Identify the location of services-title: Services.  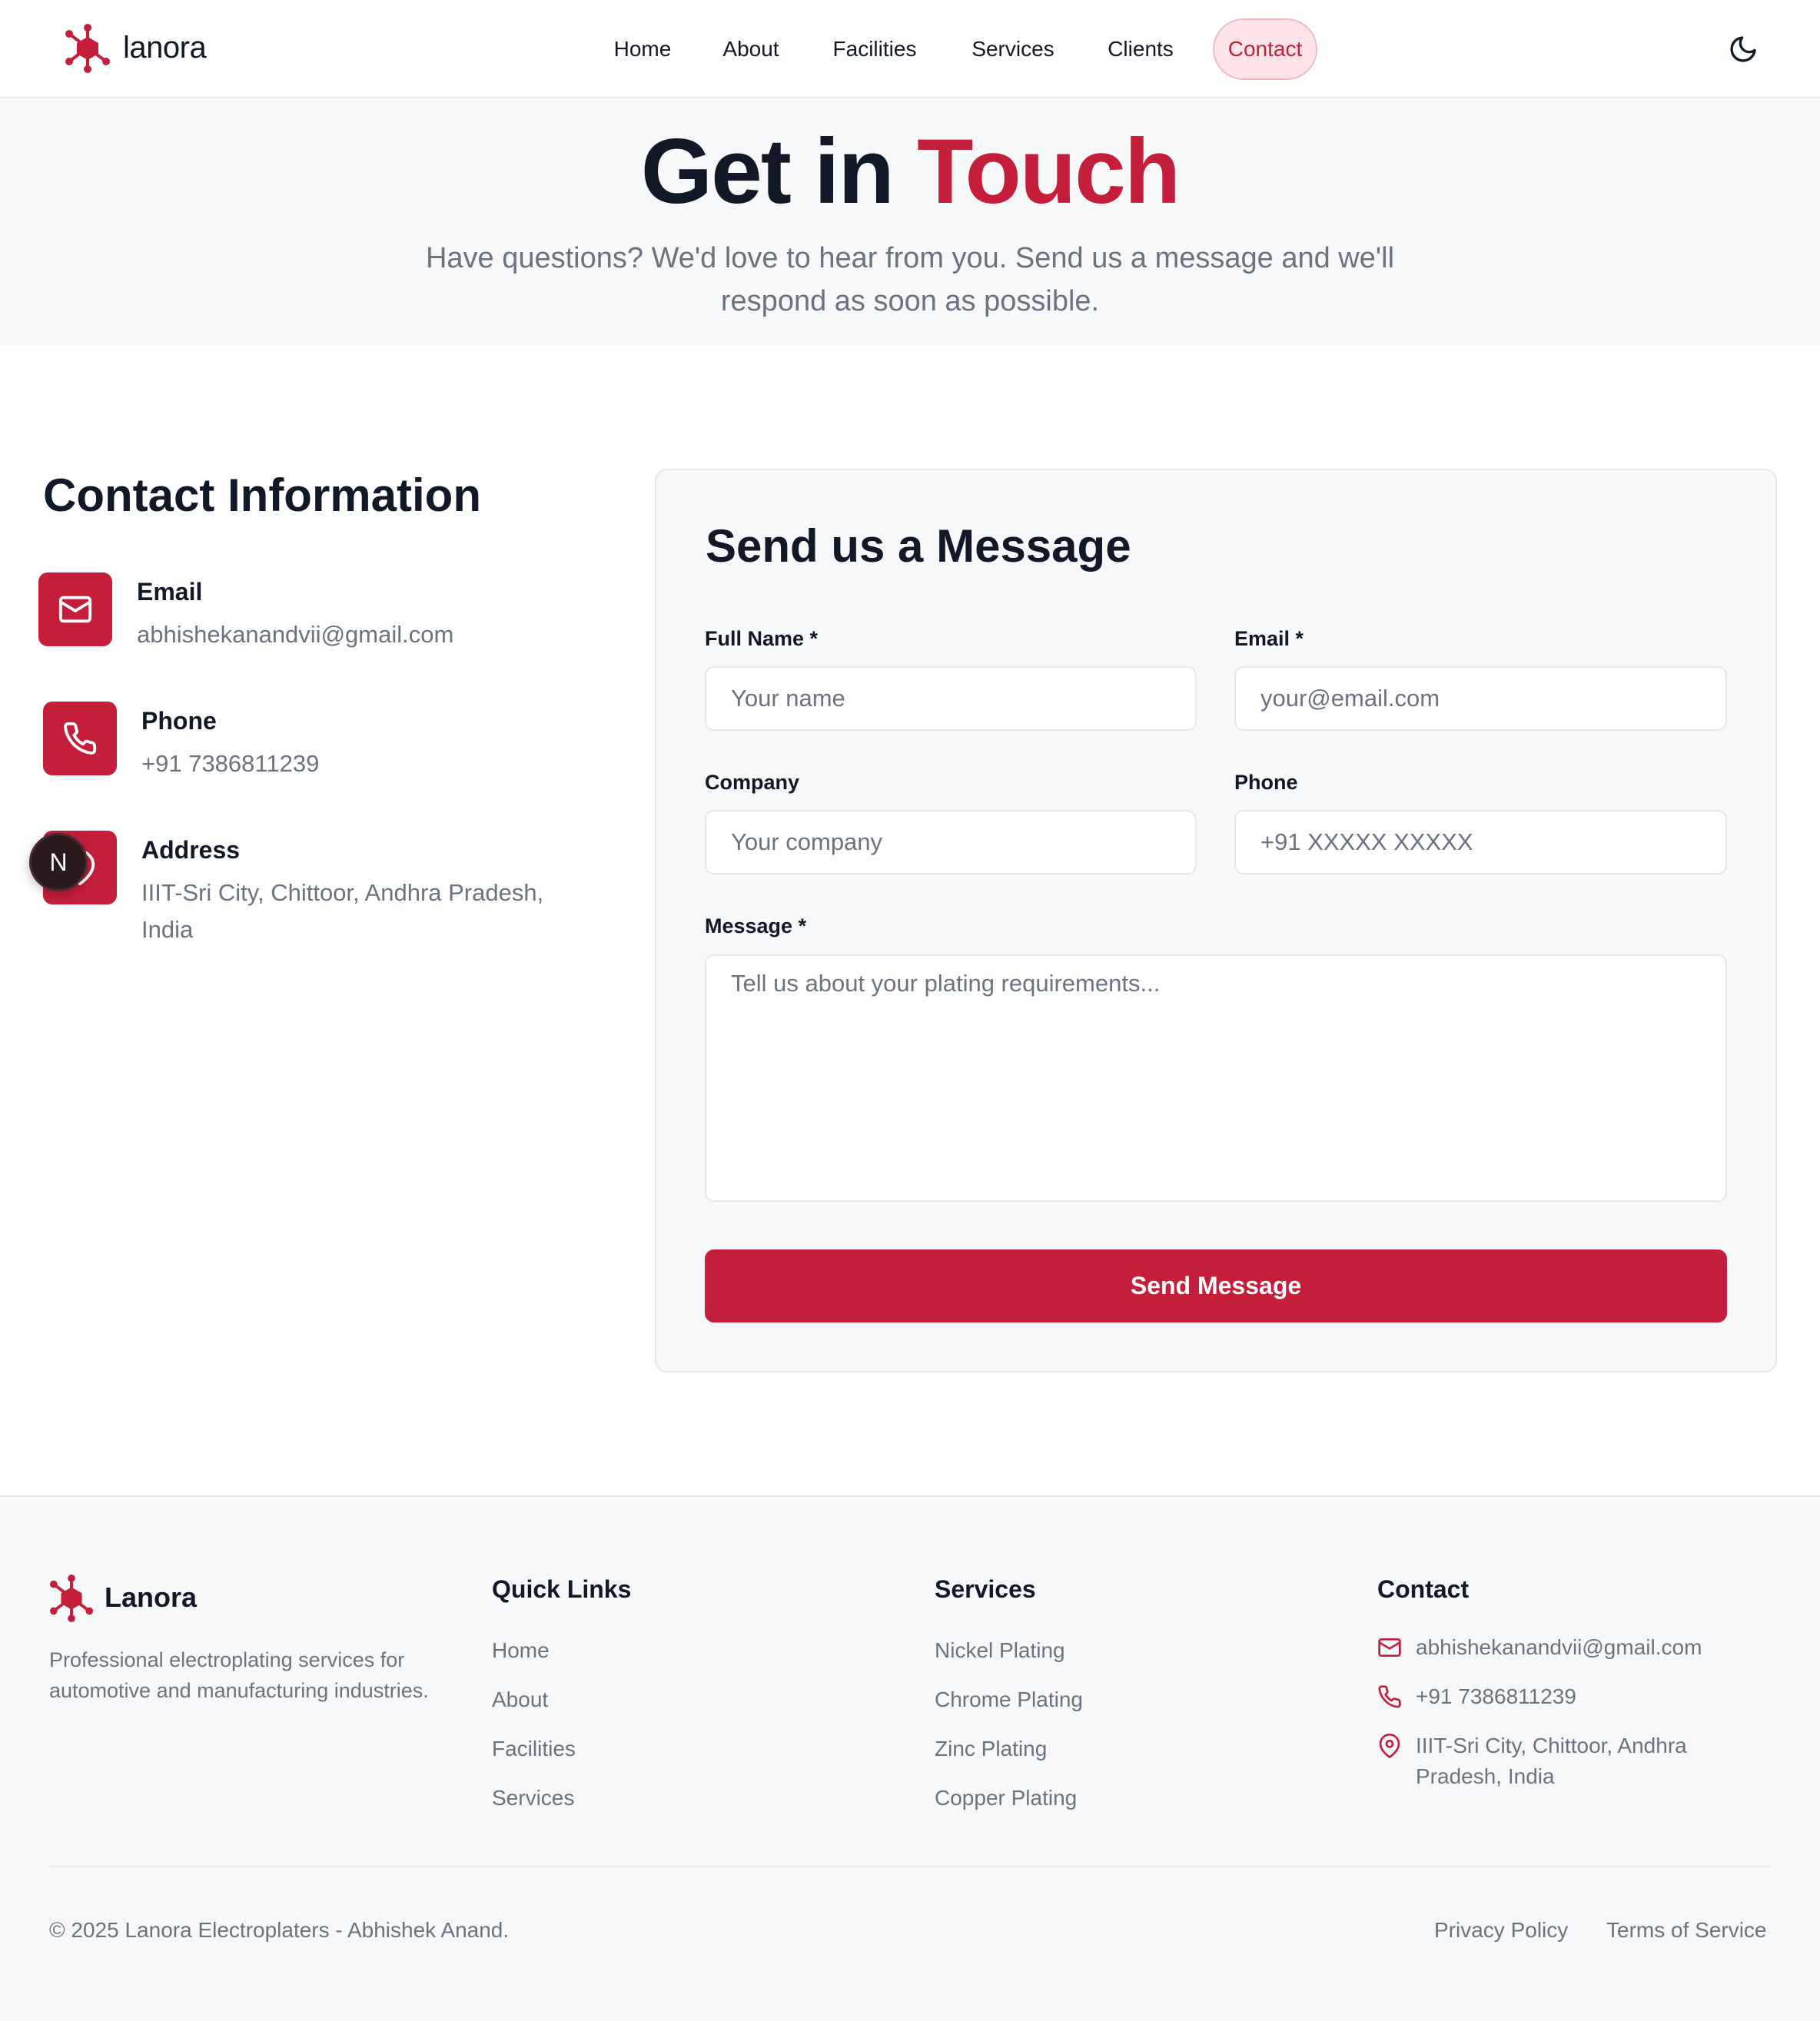
(985, 1589).